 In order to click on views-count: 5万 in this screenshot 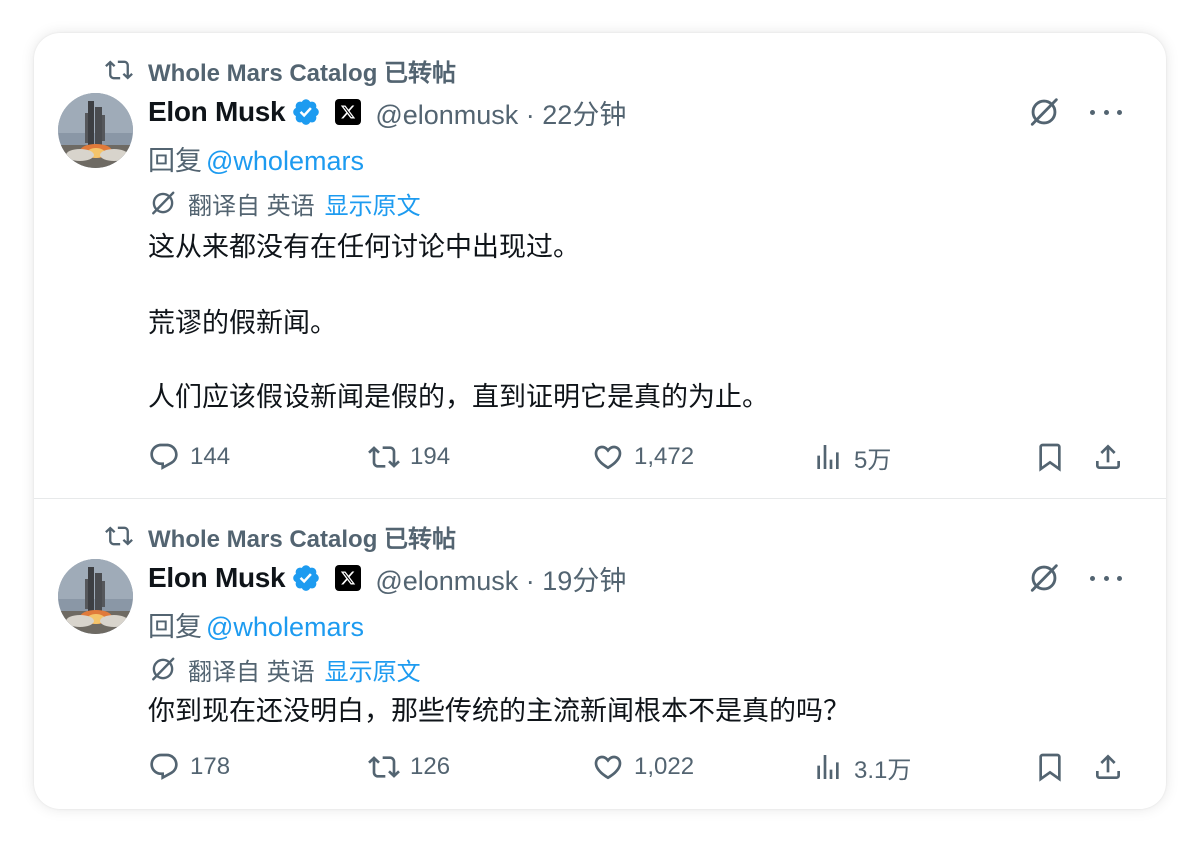, I will do `click(873, 460)`.